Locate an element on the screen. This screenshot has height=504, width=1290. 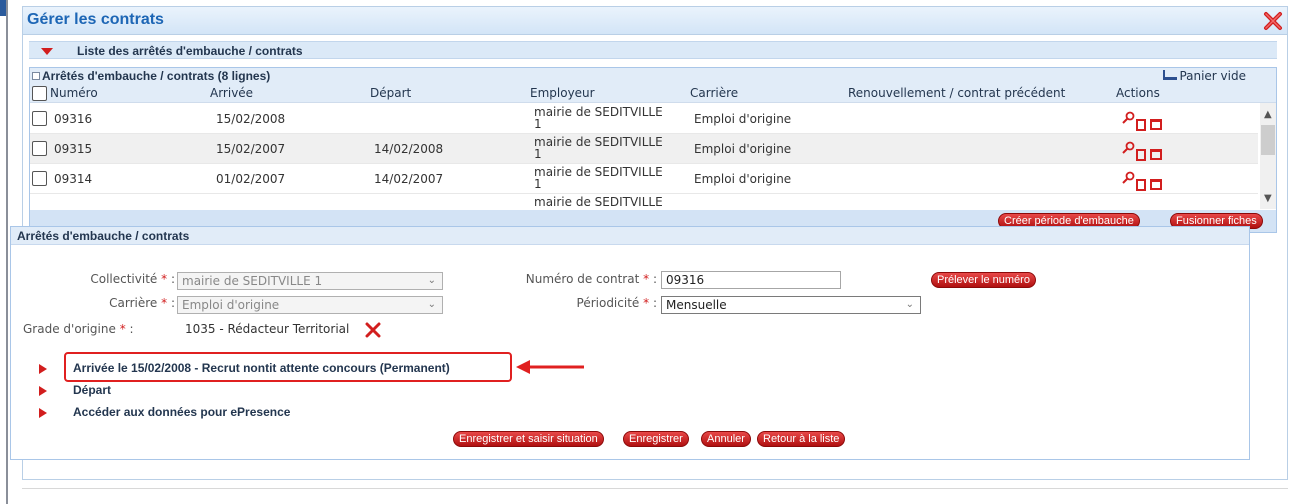
numero-contrat-value: 09316 is located at coordinates (685, 280).